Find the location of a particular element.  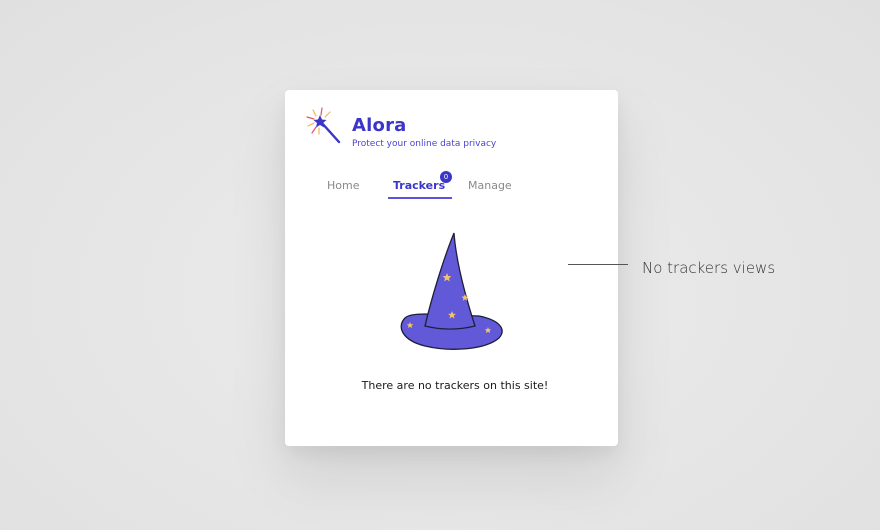

active-tab-indicator is located at coordinates (420, 198).